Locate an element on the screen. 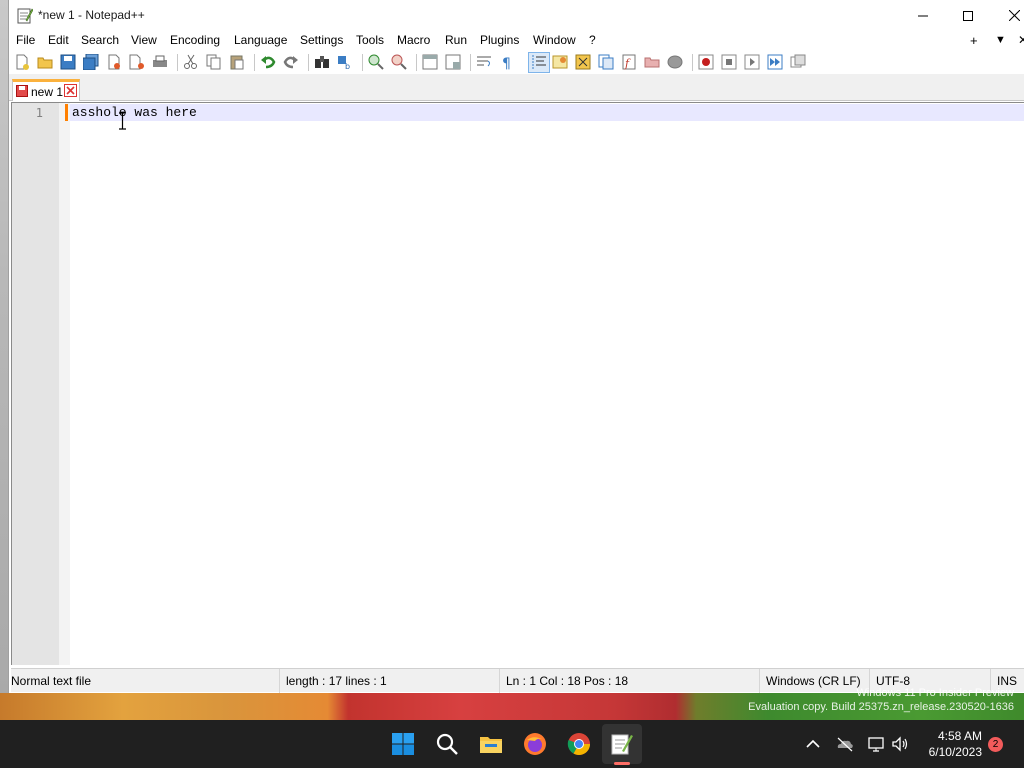 The image size is (1024, 768). save-icon is located at coordinates (68, 62).